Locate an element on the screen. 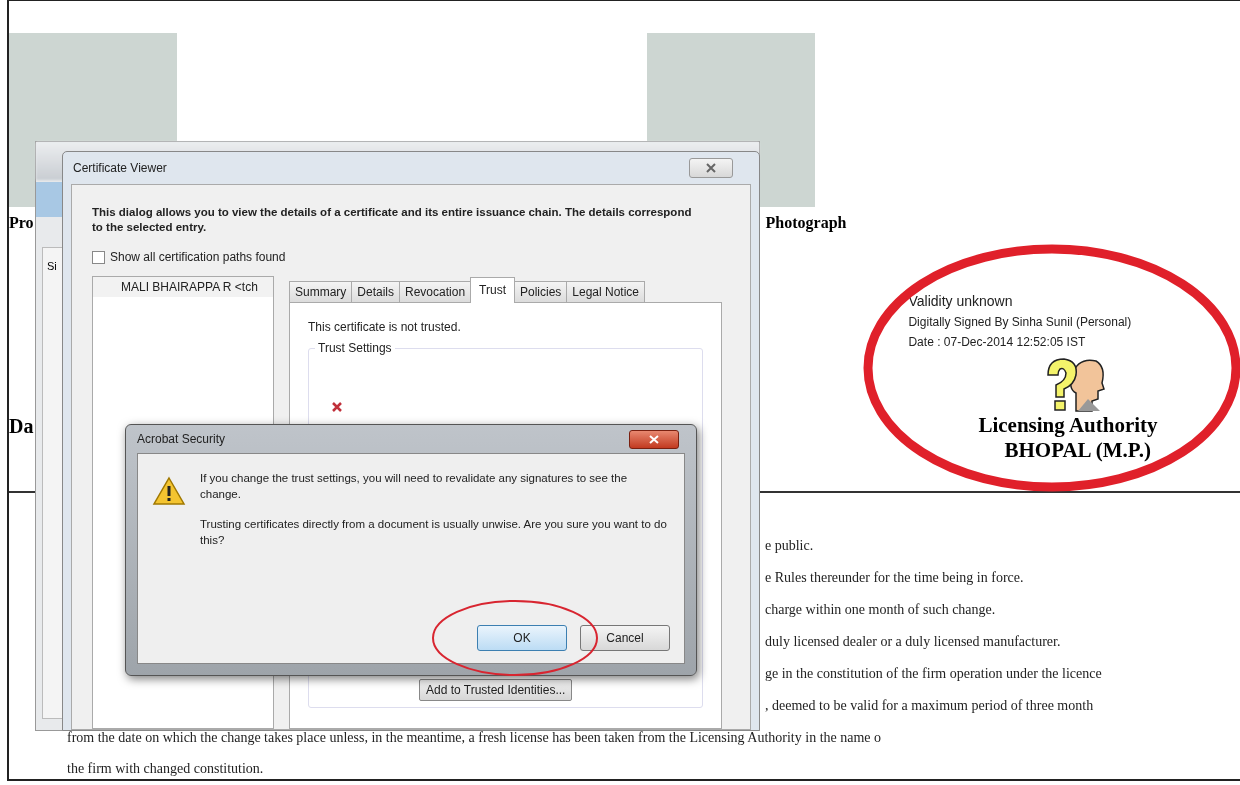 The image size is (1240, 785). panel-tab: Si is located at coordinates (52, 266).